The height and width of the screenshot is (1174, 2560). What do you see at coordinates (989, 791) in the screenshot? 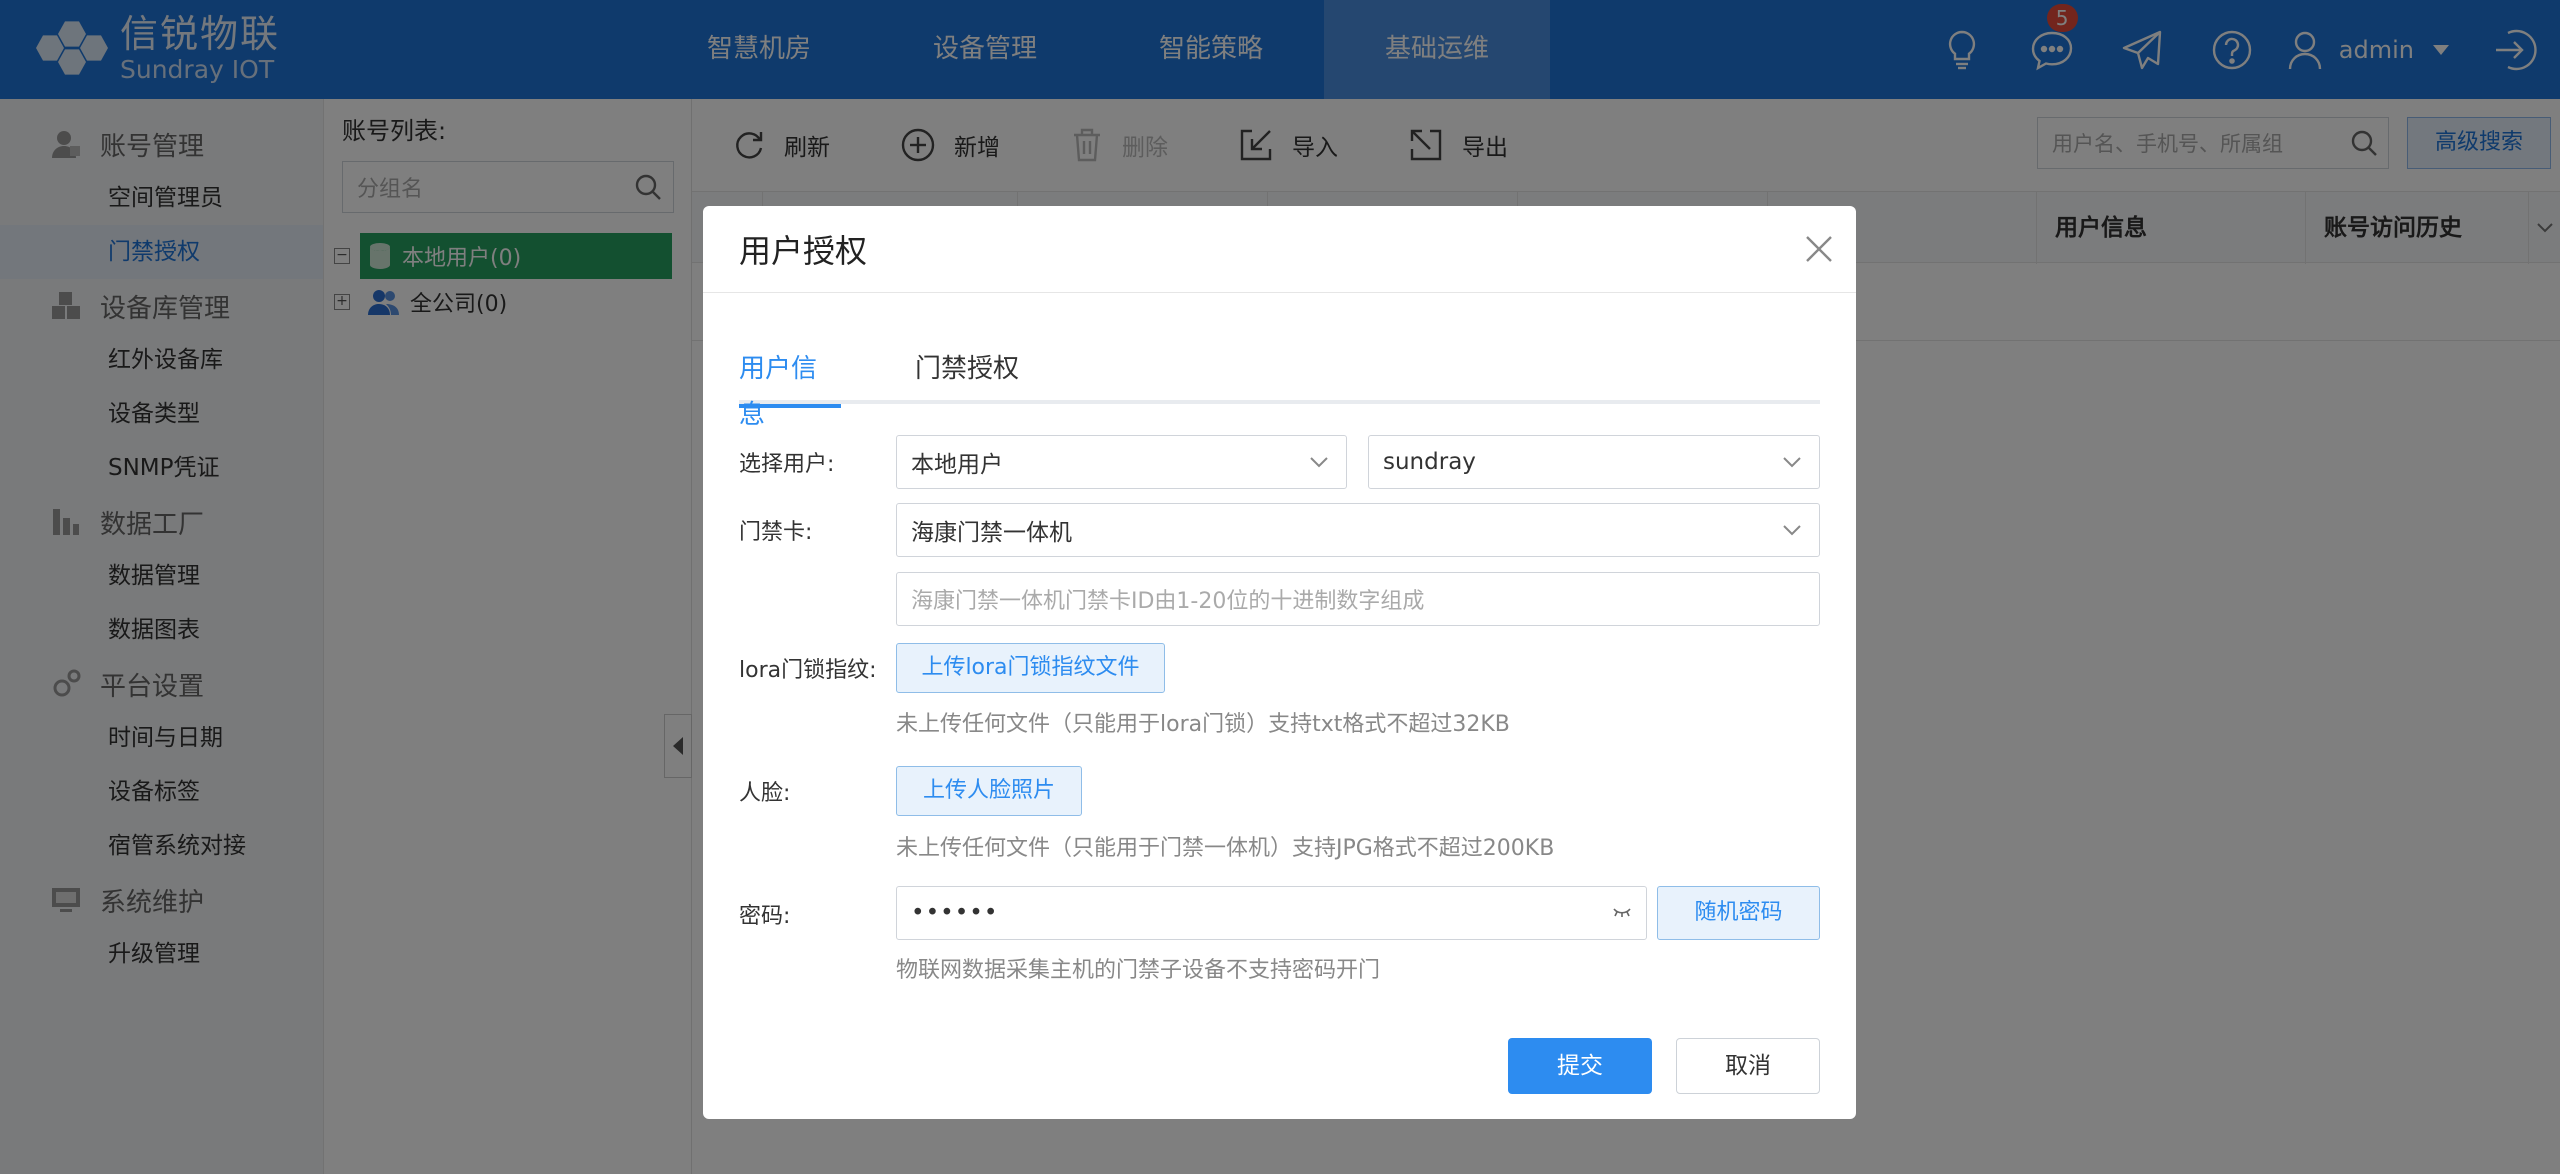
I see `upload-face-photo-button: 上传人脸照片` at bounding box center [989, 791].